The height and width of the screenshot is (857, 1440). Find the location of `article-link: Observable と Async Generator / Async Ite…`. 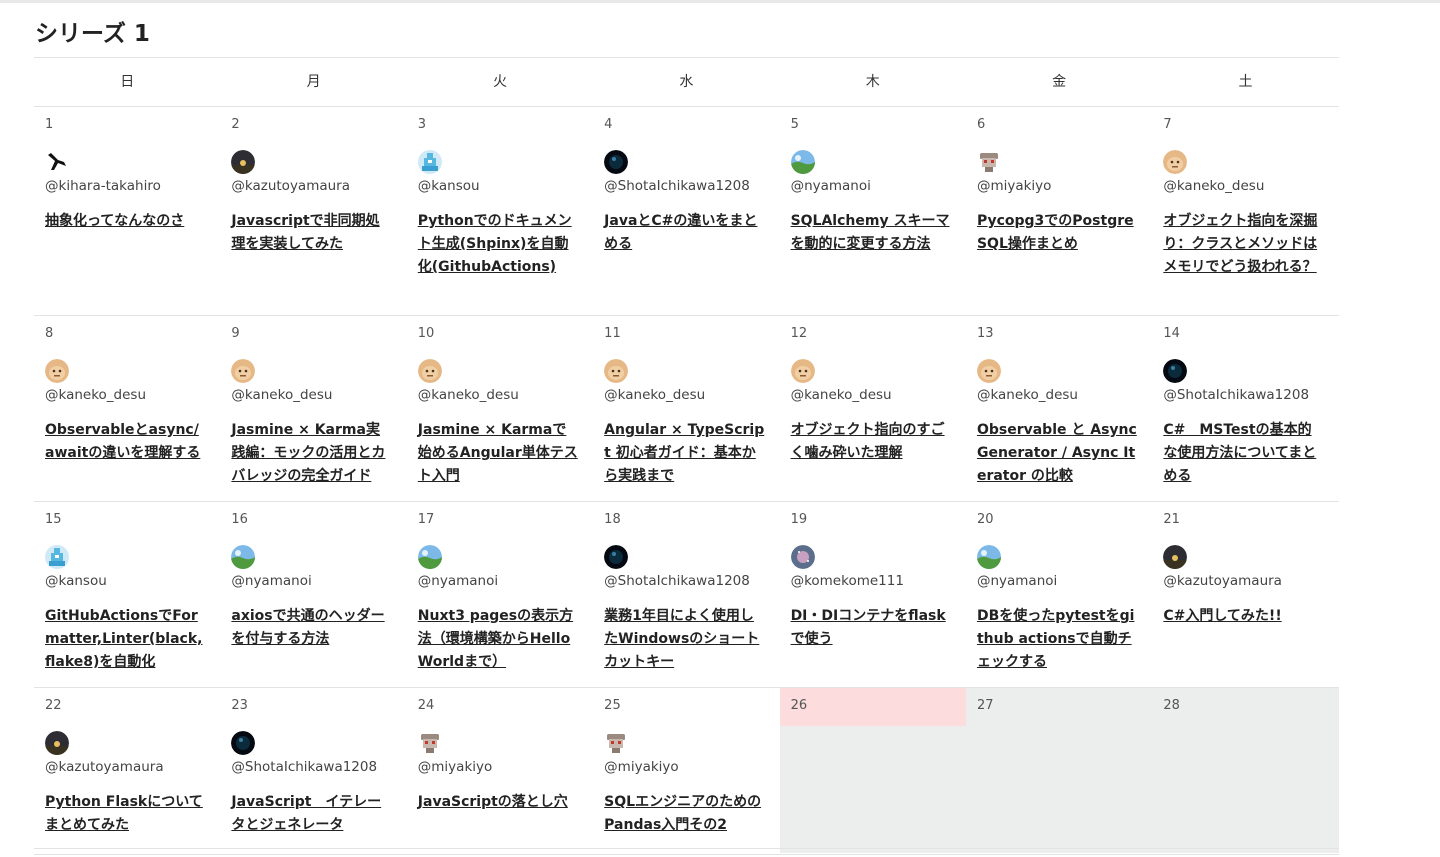

article-link: Observable と Async Generator / Async Ite… is located at coordinates (1059, 453).